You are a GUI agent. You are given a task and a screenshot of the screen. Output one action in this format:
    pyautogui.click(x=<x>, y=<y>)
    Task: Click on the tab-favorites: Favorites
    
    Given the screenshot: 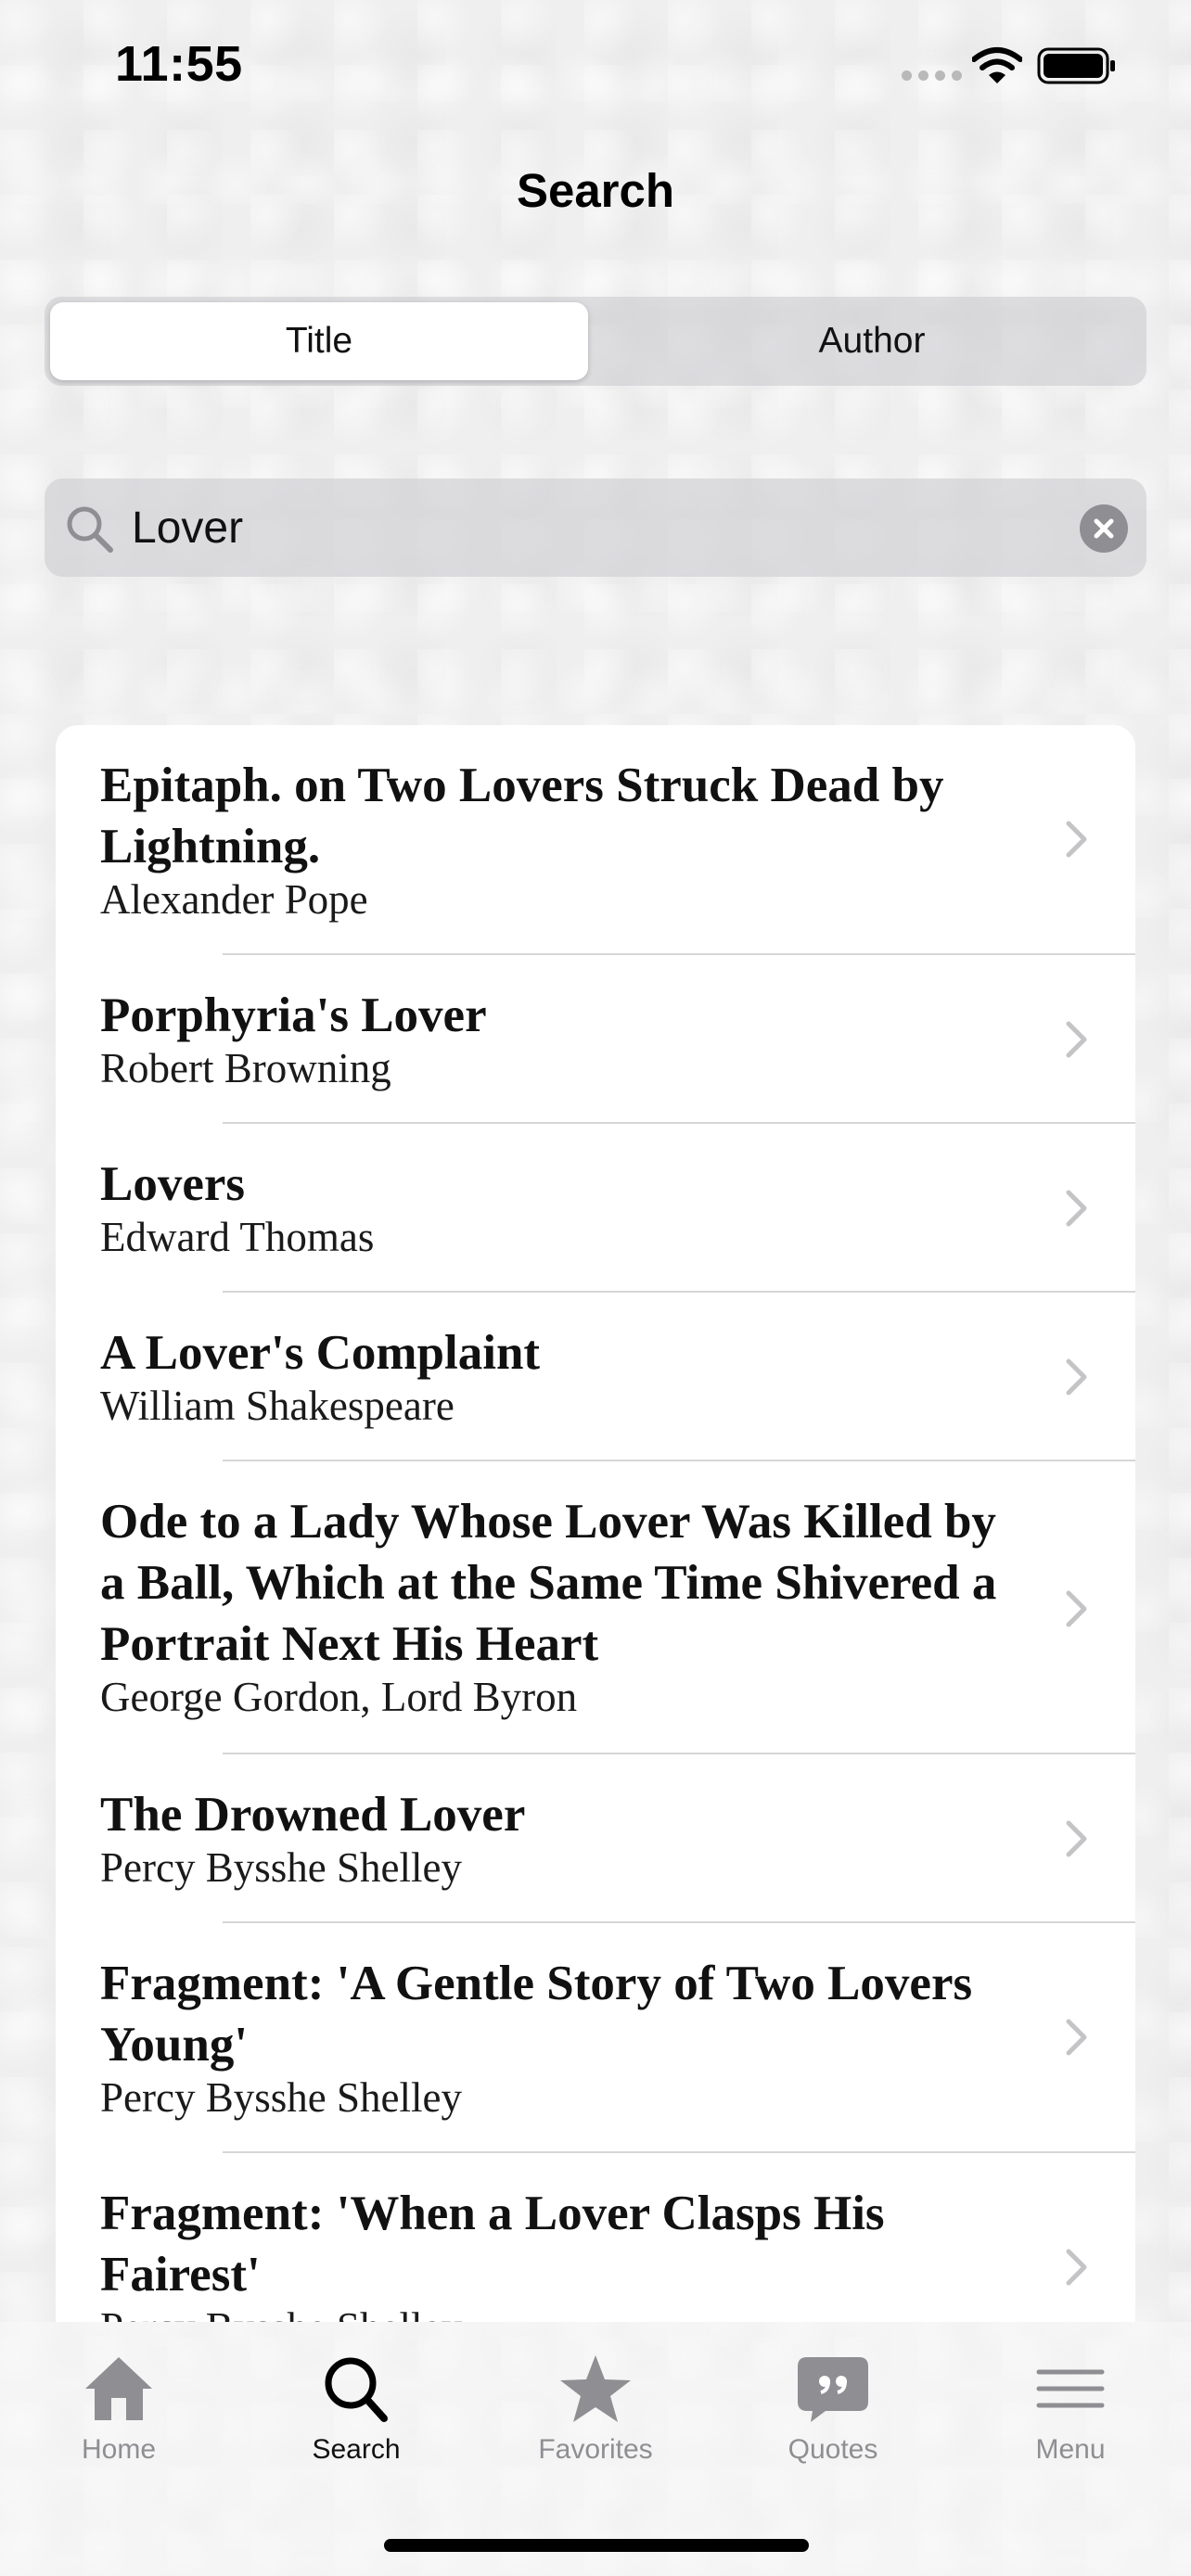 What is the action you would take?
    pyautogui.click(x=595, y=2409)
    